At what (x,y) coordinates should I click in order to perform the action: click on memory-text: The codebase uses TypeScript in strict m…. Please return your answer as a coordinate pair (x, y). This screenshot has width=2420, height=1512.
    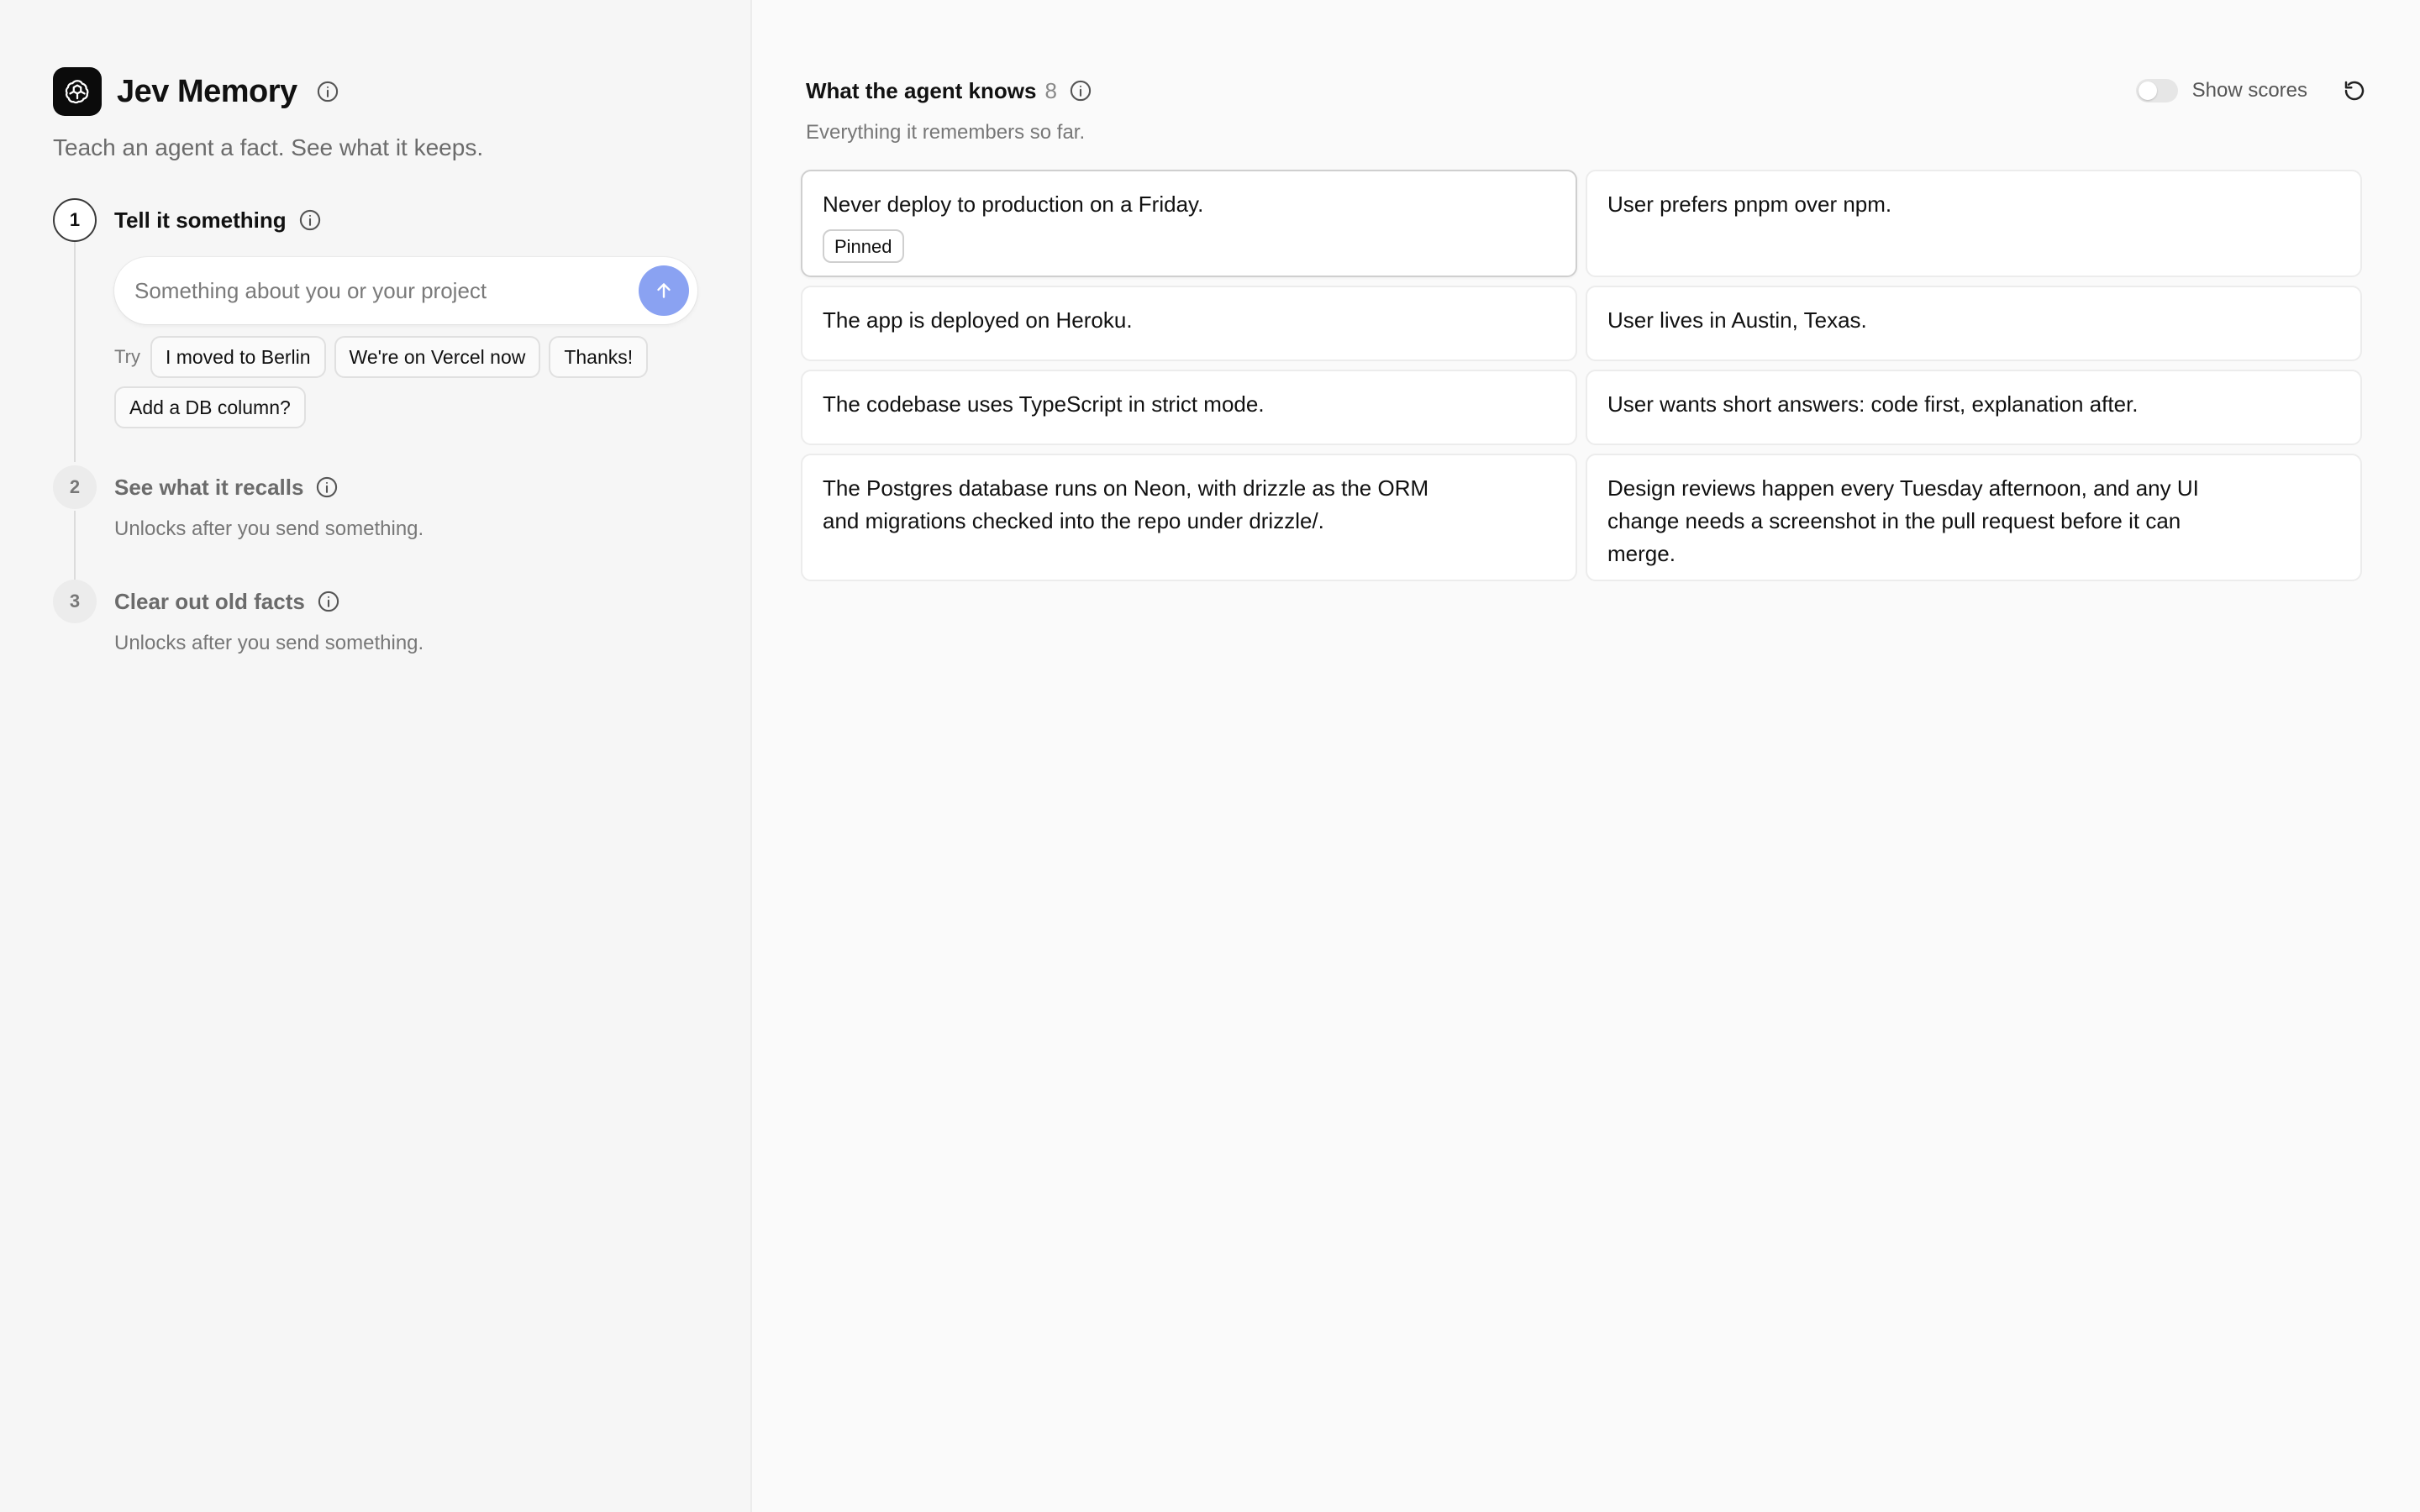
    Looking at the image, I should click on (1044, 404).